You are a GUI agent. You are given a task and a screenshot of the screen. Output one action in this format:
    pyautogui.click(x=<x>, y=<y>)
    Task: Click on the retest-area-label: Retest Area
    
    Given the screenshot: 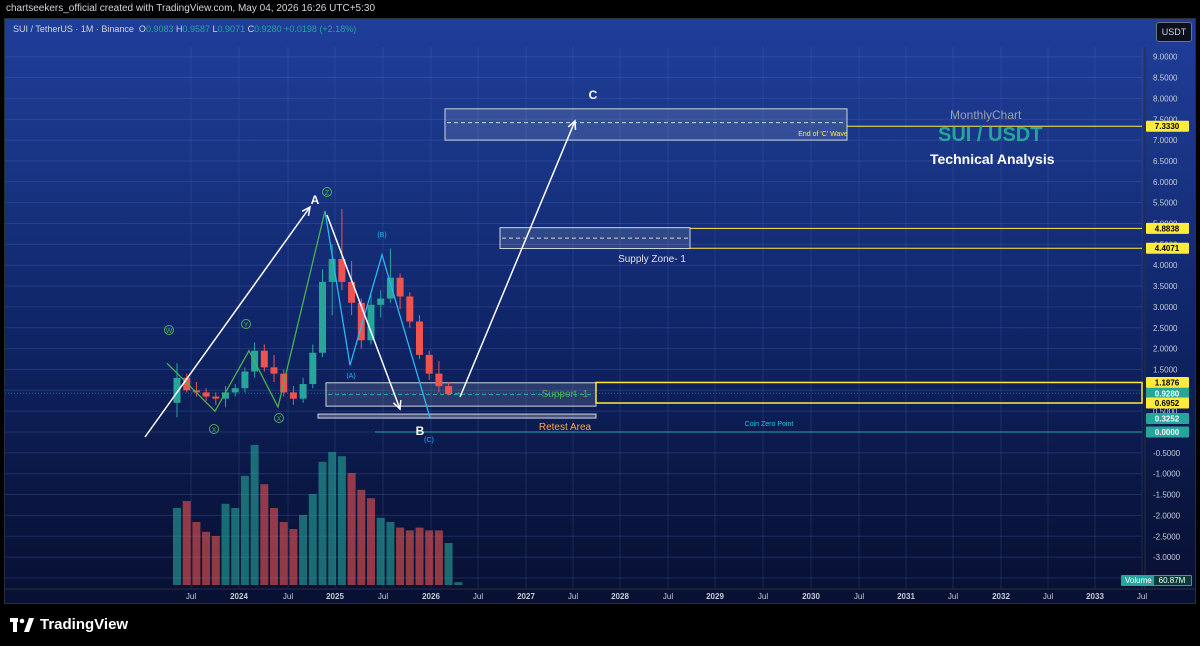 What is the action you would take?
    pyautogui.click(x=565, y=427)
    